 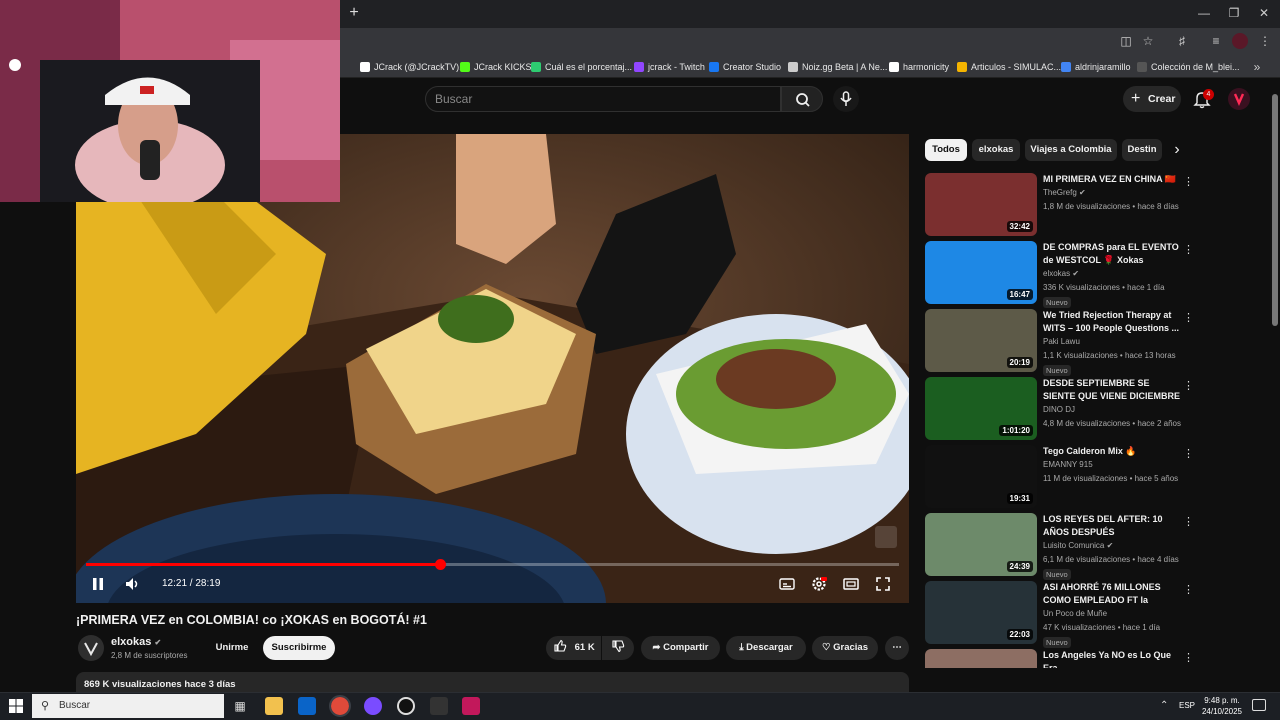 I want to click on bookmark-item: aldrinjaramillo, so click(x=1096, y=67).